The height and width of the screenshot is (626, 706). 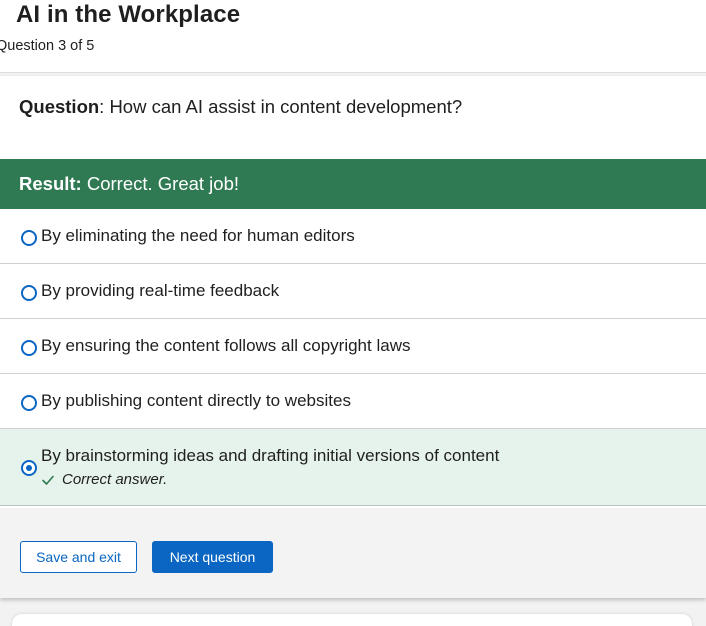 I want to click on answer-option-label: By providing real-time feedback, so click(x=160, y=290).